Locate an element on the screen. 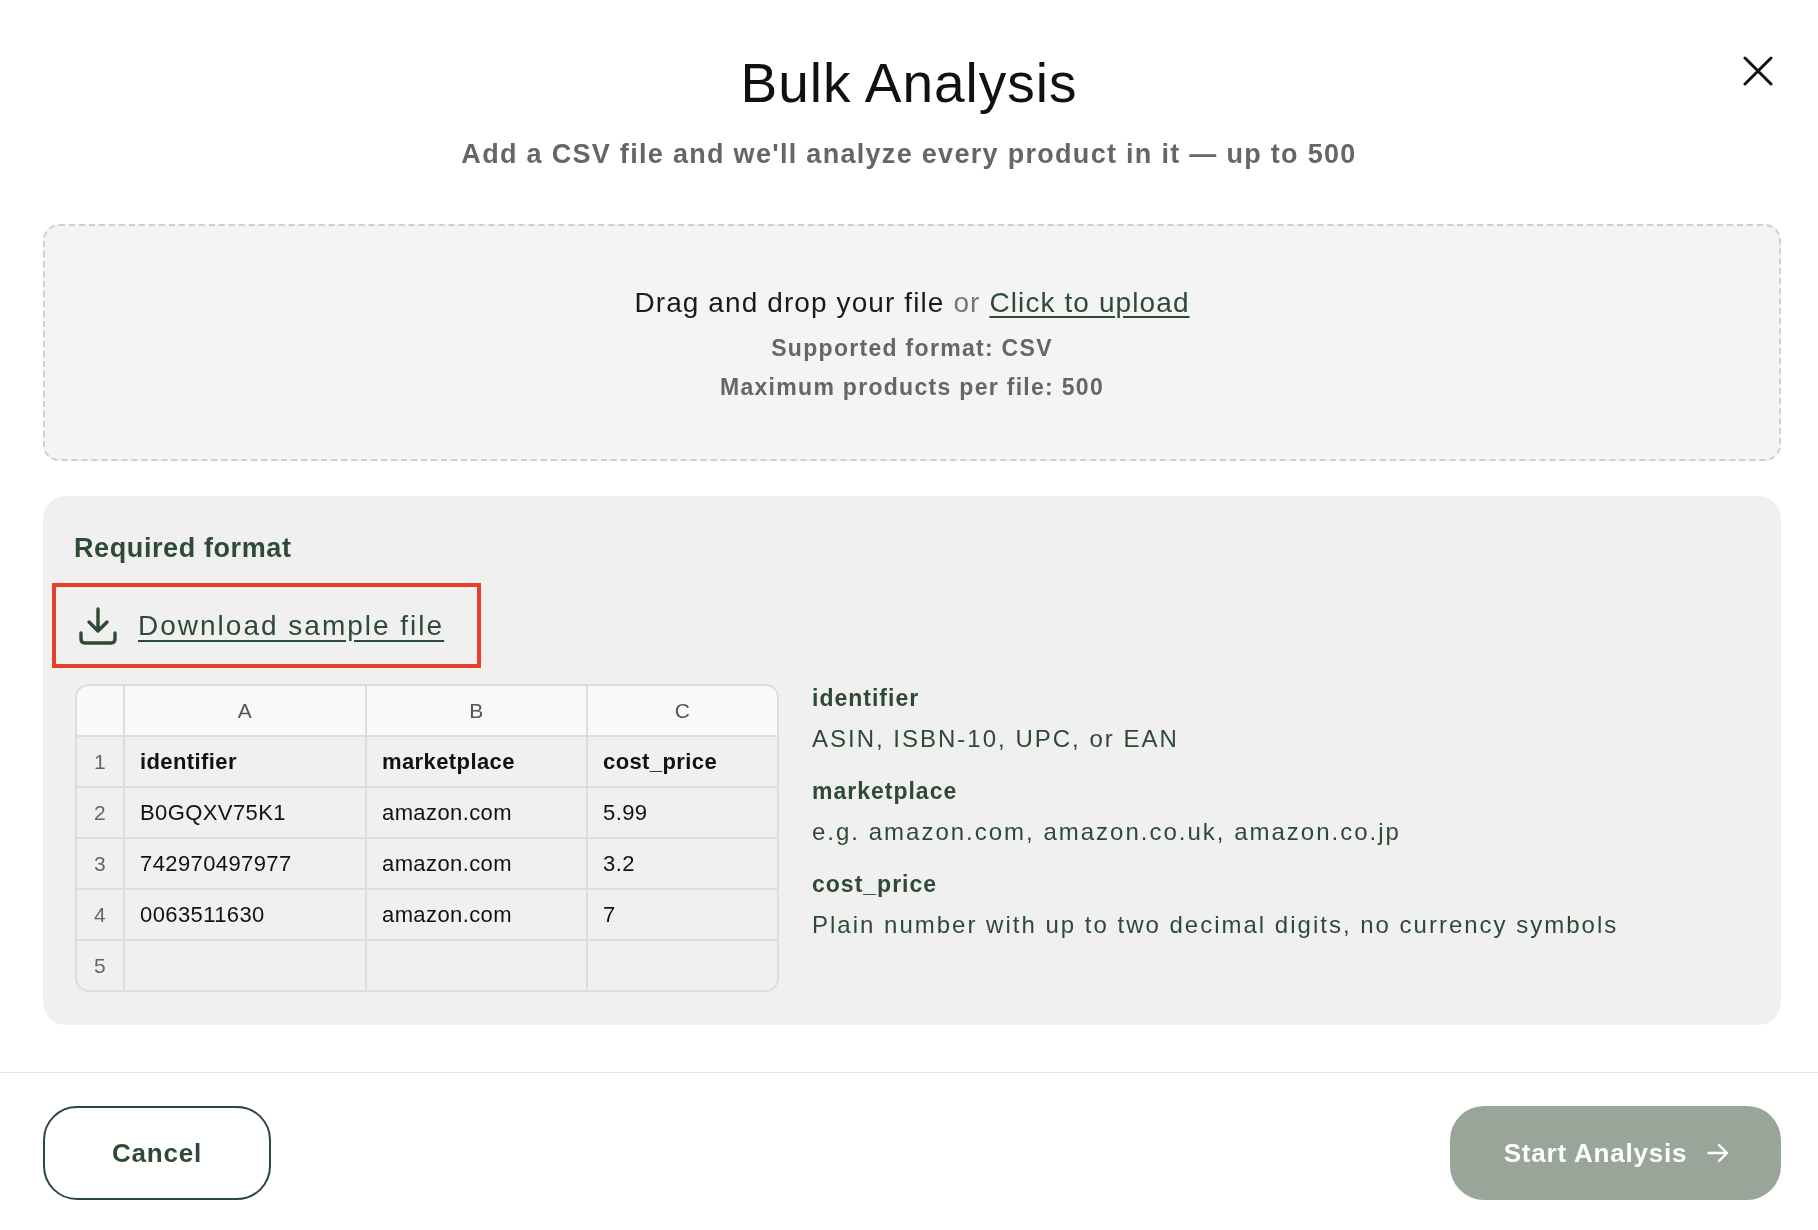 The width and height of the screenshot is (1818, 1230). field-description: e.g. amazon.com, amazon.co.uk, amazon.co.jp is located at coordinates (1106, 832).